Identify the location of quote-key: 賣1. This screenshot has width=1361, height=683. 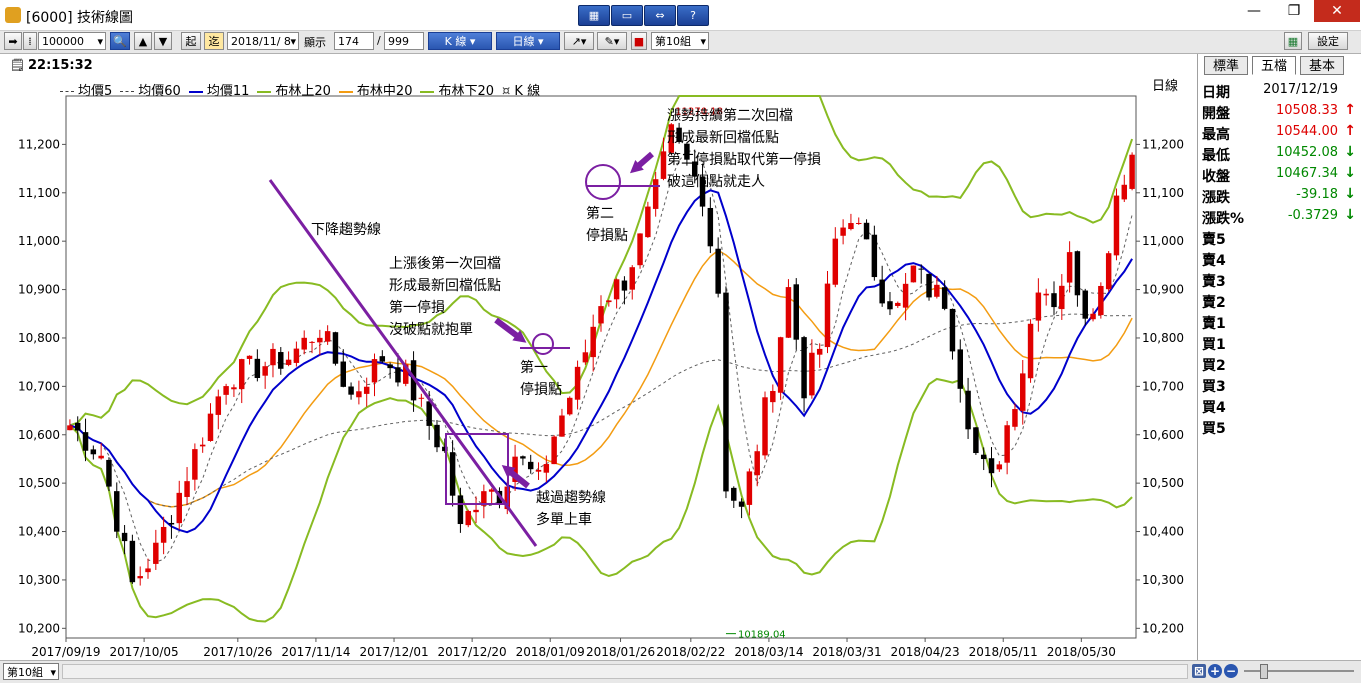
(1214, 324).